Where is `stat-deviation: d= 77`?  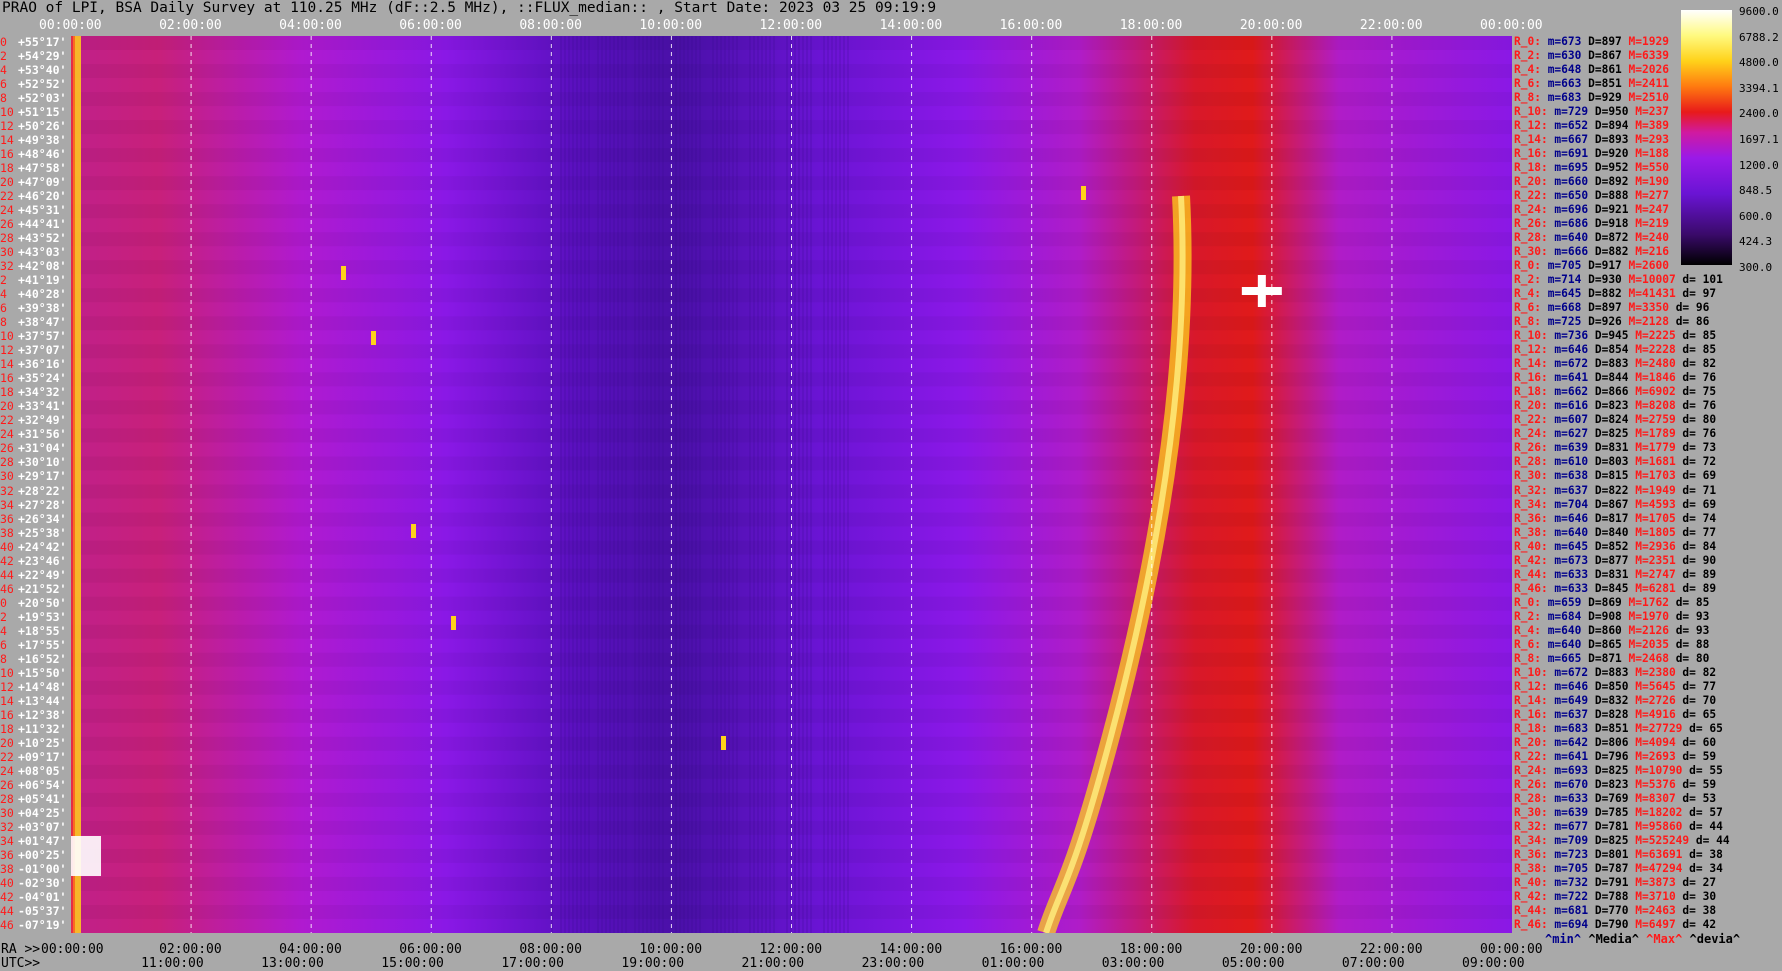 stat-deviation: d= 77 is located at coordinates (1702, 686).